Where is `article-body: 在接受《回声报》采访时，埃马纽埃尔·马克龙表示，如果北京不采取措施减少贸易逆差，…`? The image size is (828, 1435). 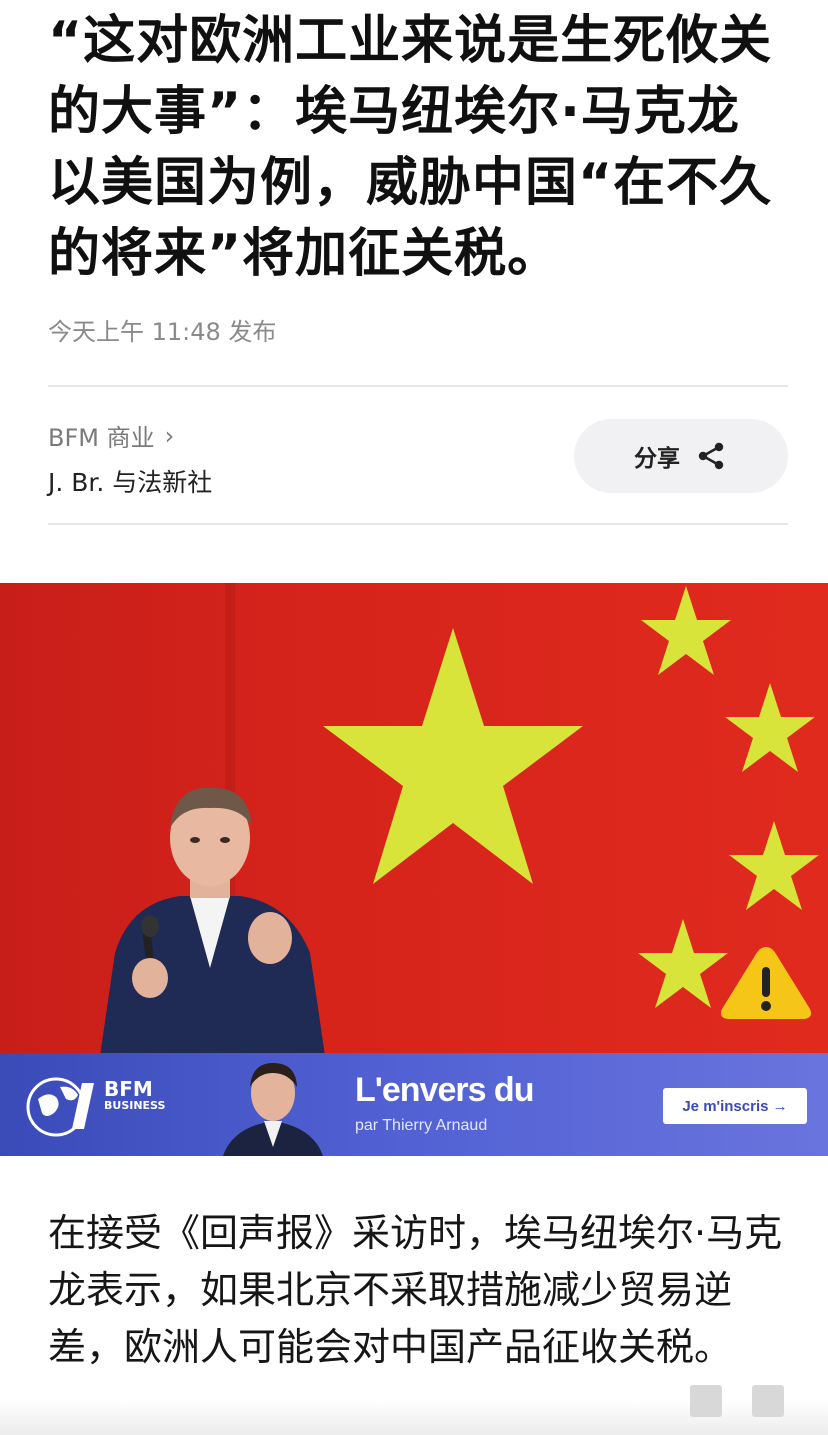
article-body: 在接受《回声报》采访时，埃马纽埃尔·马克龙表示，如果北京不采取措施减少贸易逆差，… is located at coordinates (415, 1290).